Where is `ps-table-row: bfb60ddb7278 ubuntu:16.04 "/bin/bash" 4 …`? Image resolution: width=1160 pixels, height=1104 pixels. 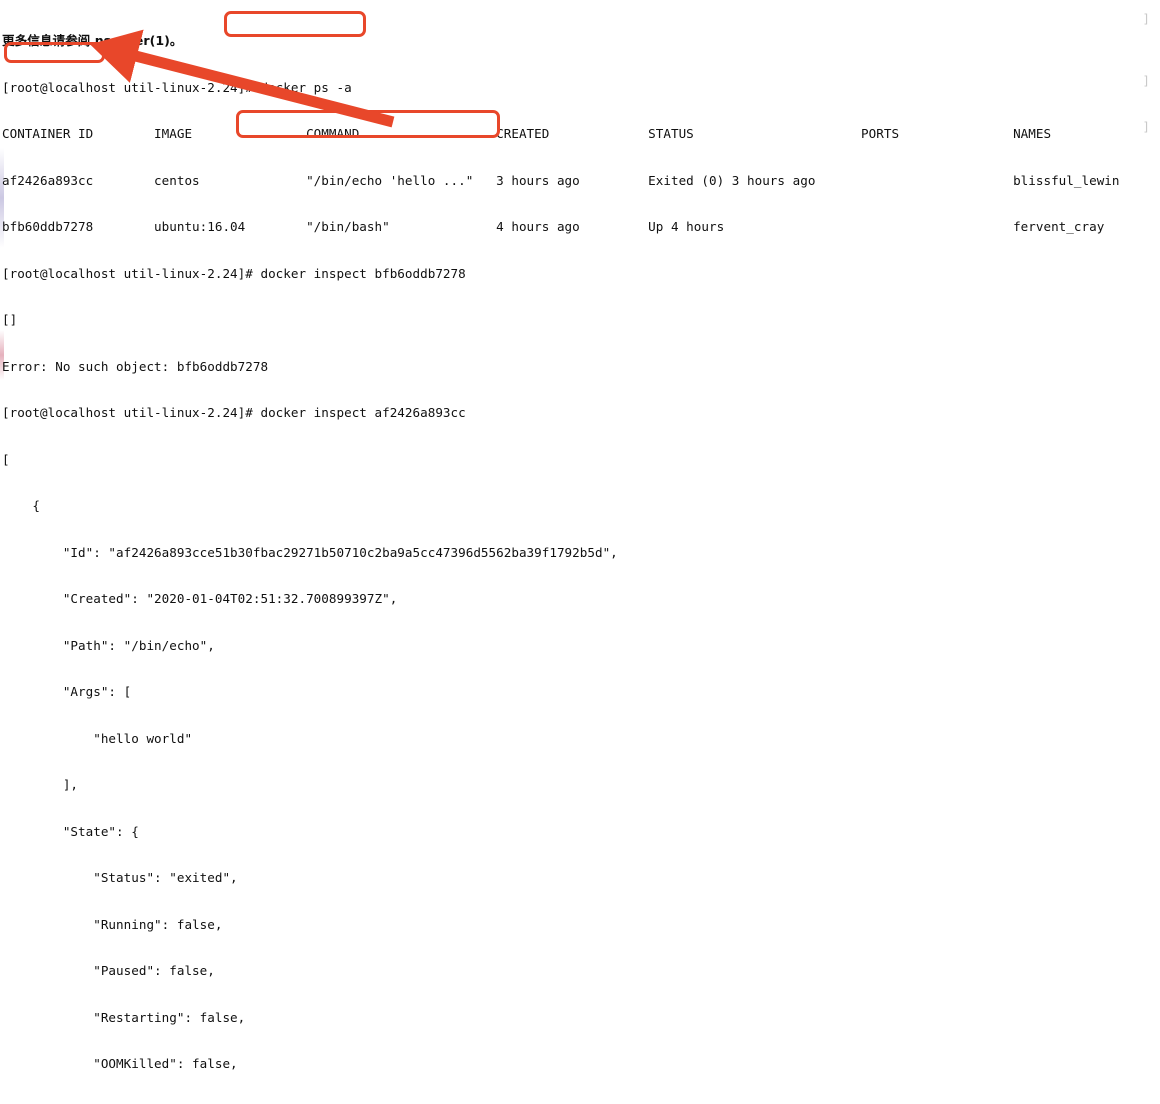
ps-table-row: bfb60ddb7278 ubuntu:16.04 "/bin/bash" 4 … is located at coordinates (581, 227).